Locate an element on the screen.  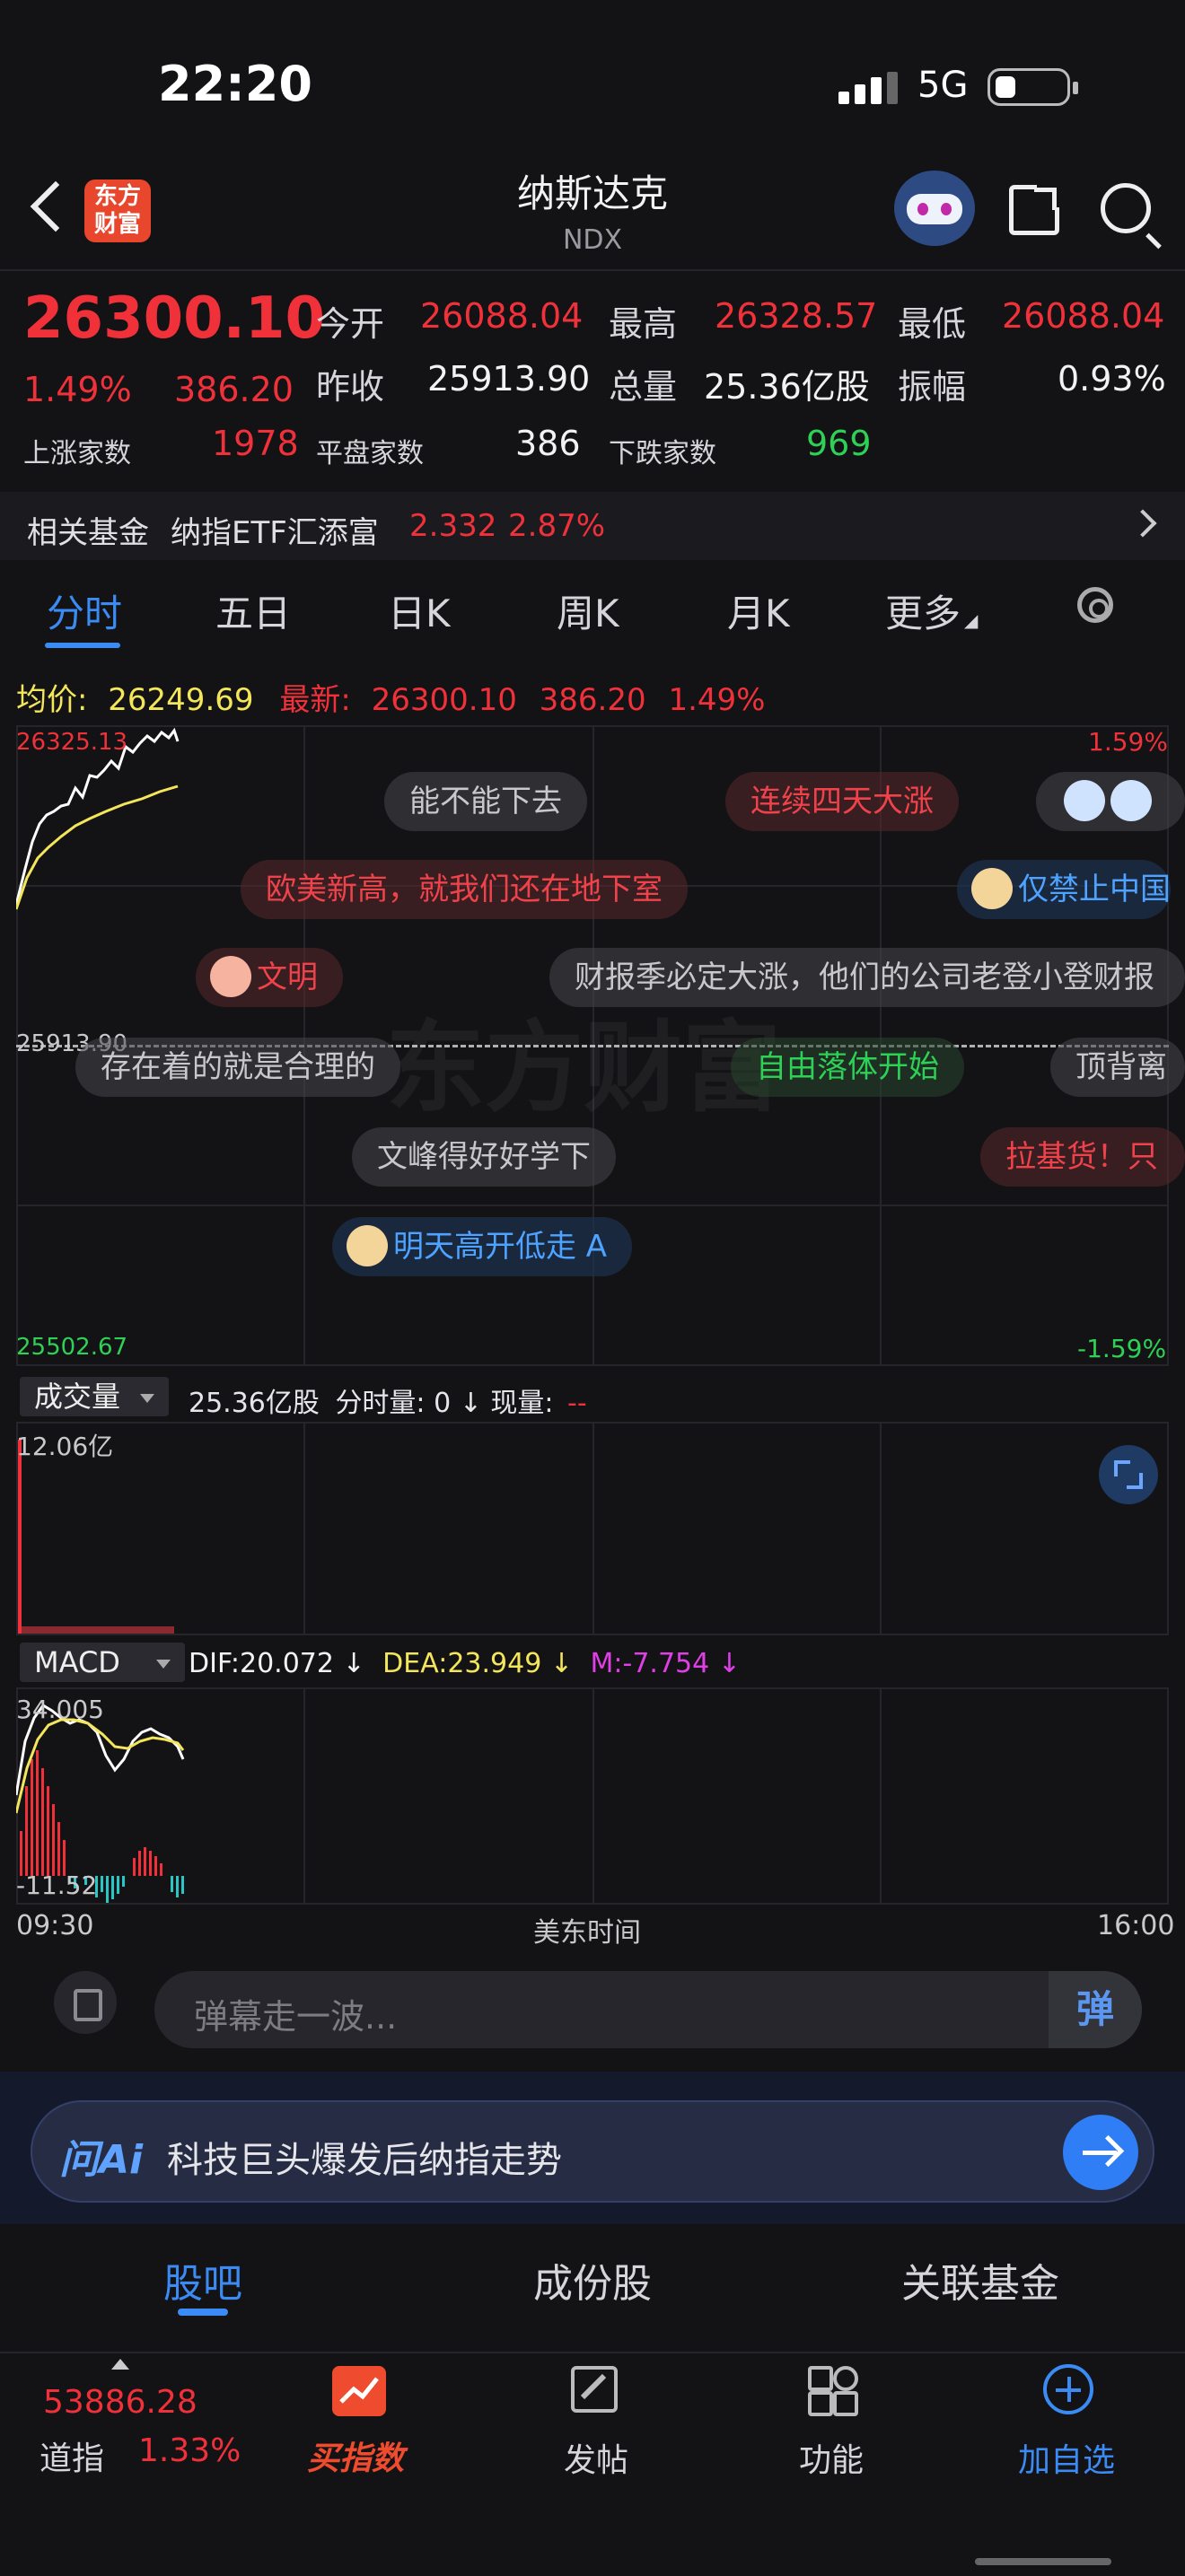
tab-more: 更多 ◢ is located at coordinates (931, 610).